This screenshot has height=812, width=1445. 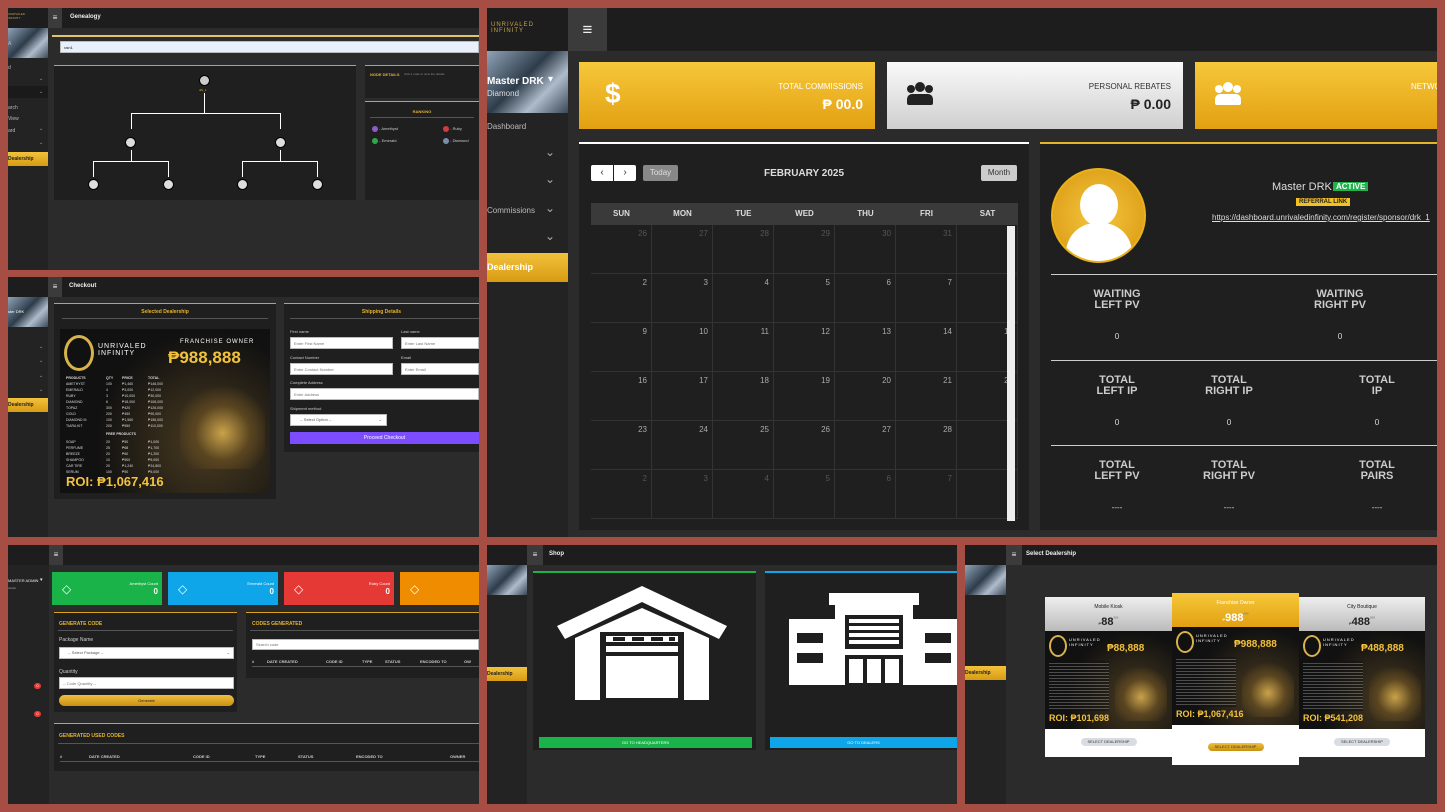 What do you see at coordinates (130, 142) in the screenshot?
I see `left-node` at bounding box center [130, 142].